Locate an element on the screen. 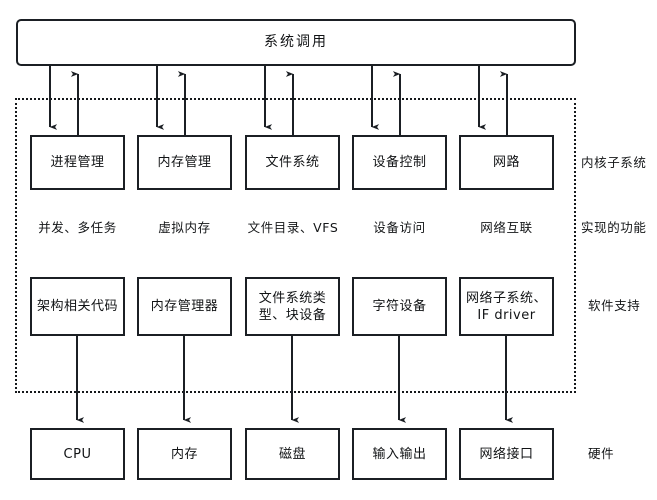 This screenshot has height=500, width=657. system-call-label: 系统调用 is located at coordinates (296, 42).